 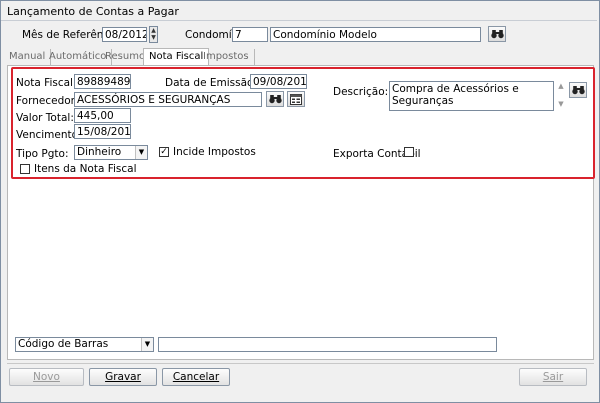 What do you see at coordinates (45, 118) in the screenshot?
I see `valor-total-label: Valor Total:` at bounding box center [45, 118].